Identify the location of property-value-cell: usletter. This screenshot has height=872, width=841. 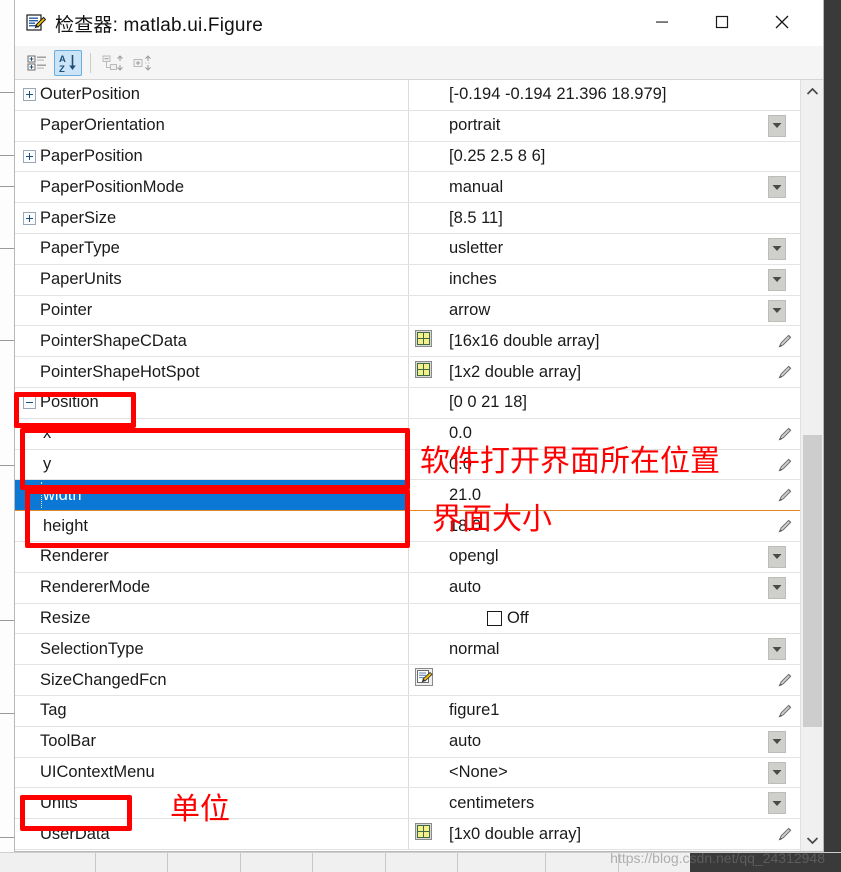
(619, 249).